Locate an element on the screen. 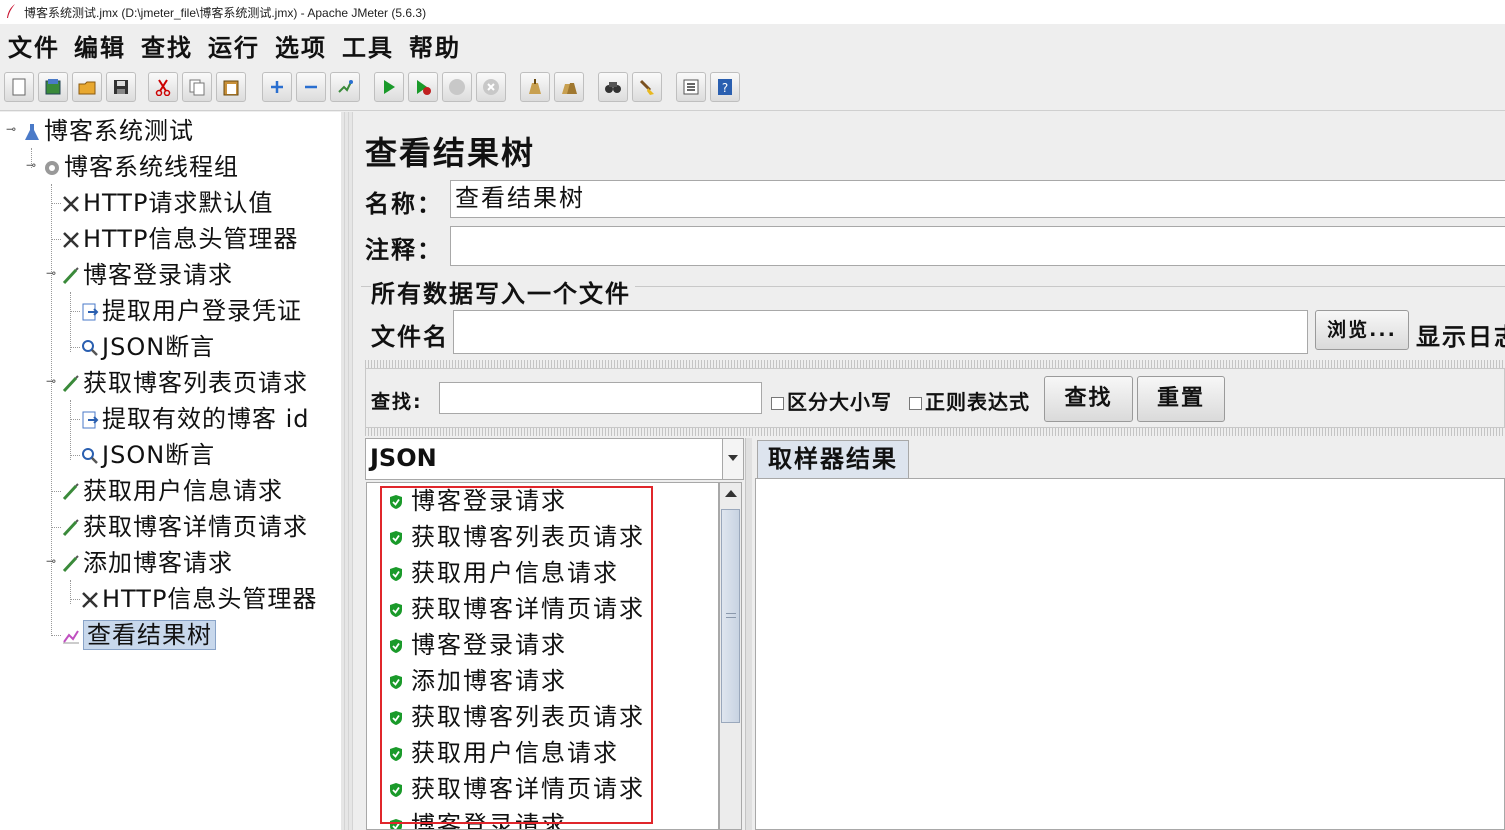 This screenshot has width=1505, height=830. toolbar: ? is located at coordinates (752, 86).